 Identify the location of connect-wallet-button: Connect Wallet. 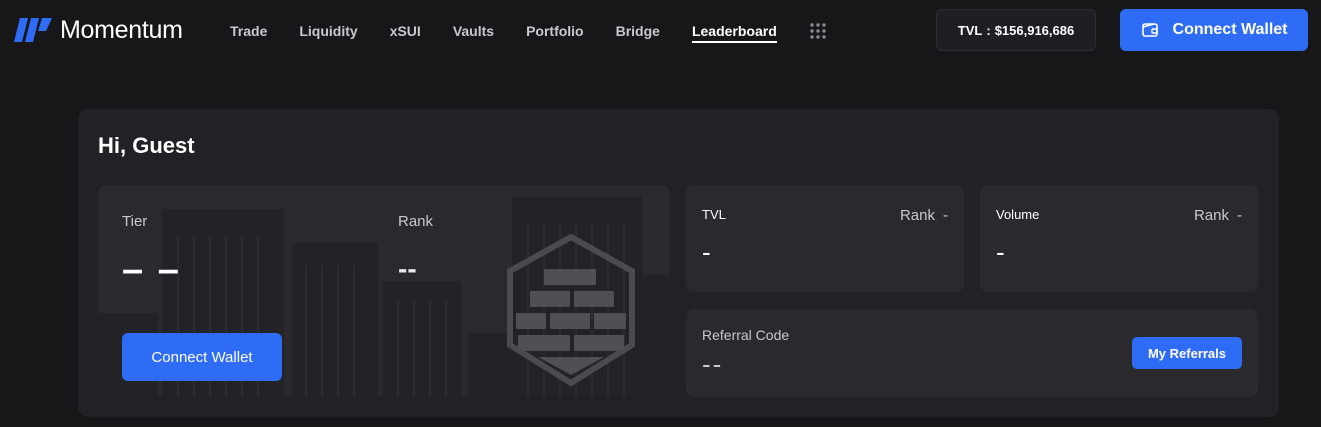
(1214, 30).